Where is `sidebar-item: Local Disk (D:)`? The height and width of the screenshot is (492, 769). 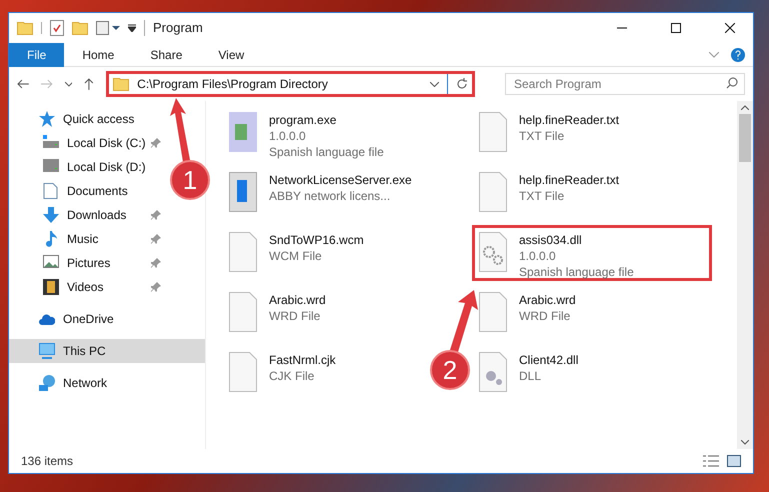
sidebar-item: Local Disk (D:) is located at coordinates (87, 167).